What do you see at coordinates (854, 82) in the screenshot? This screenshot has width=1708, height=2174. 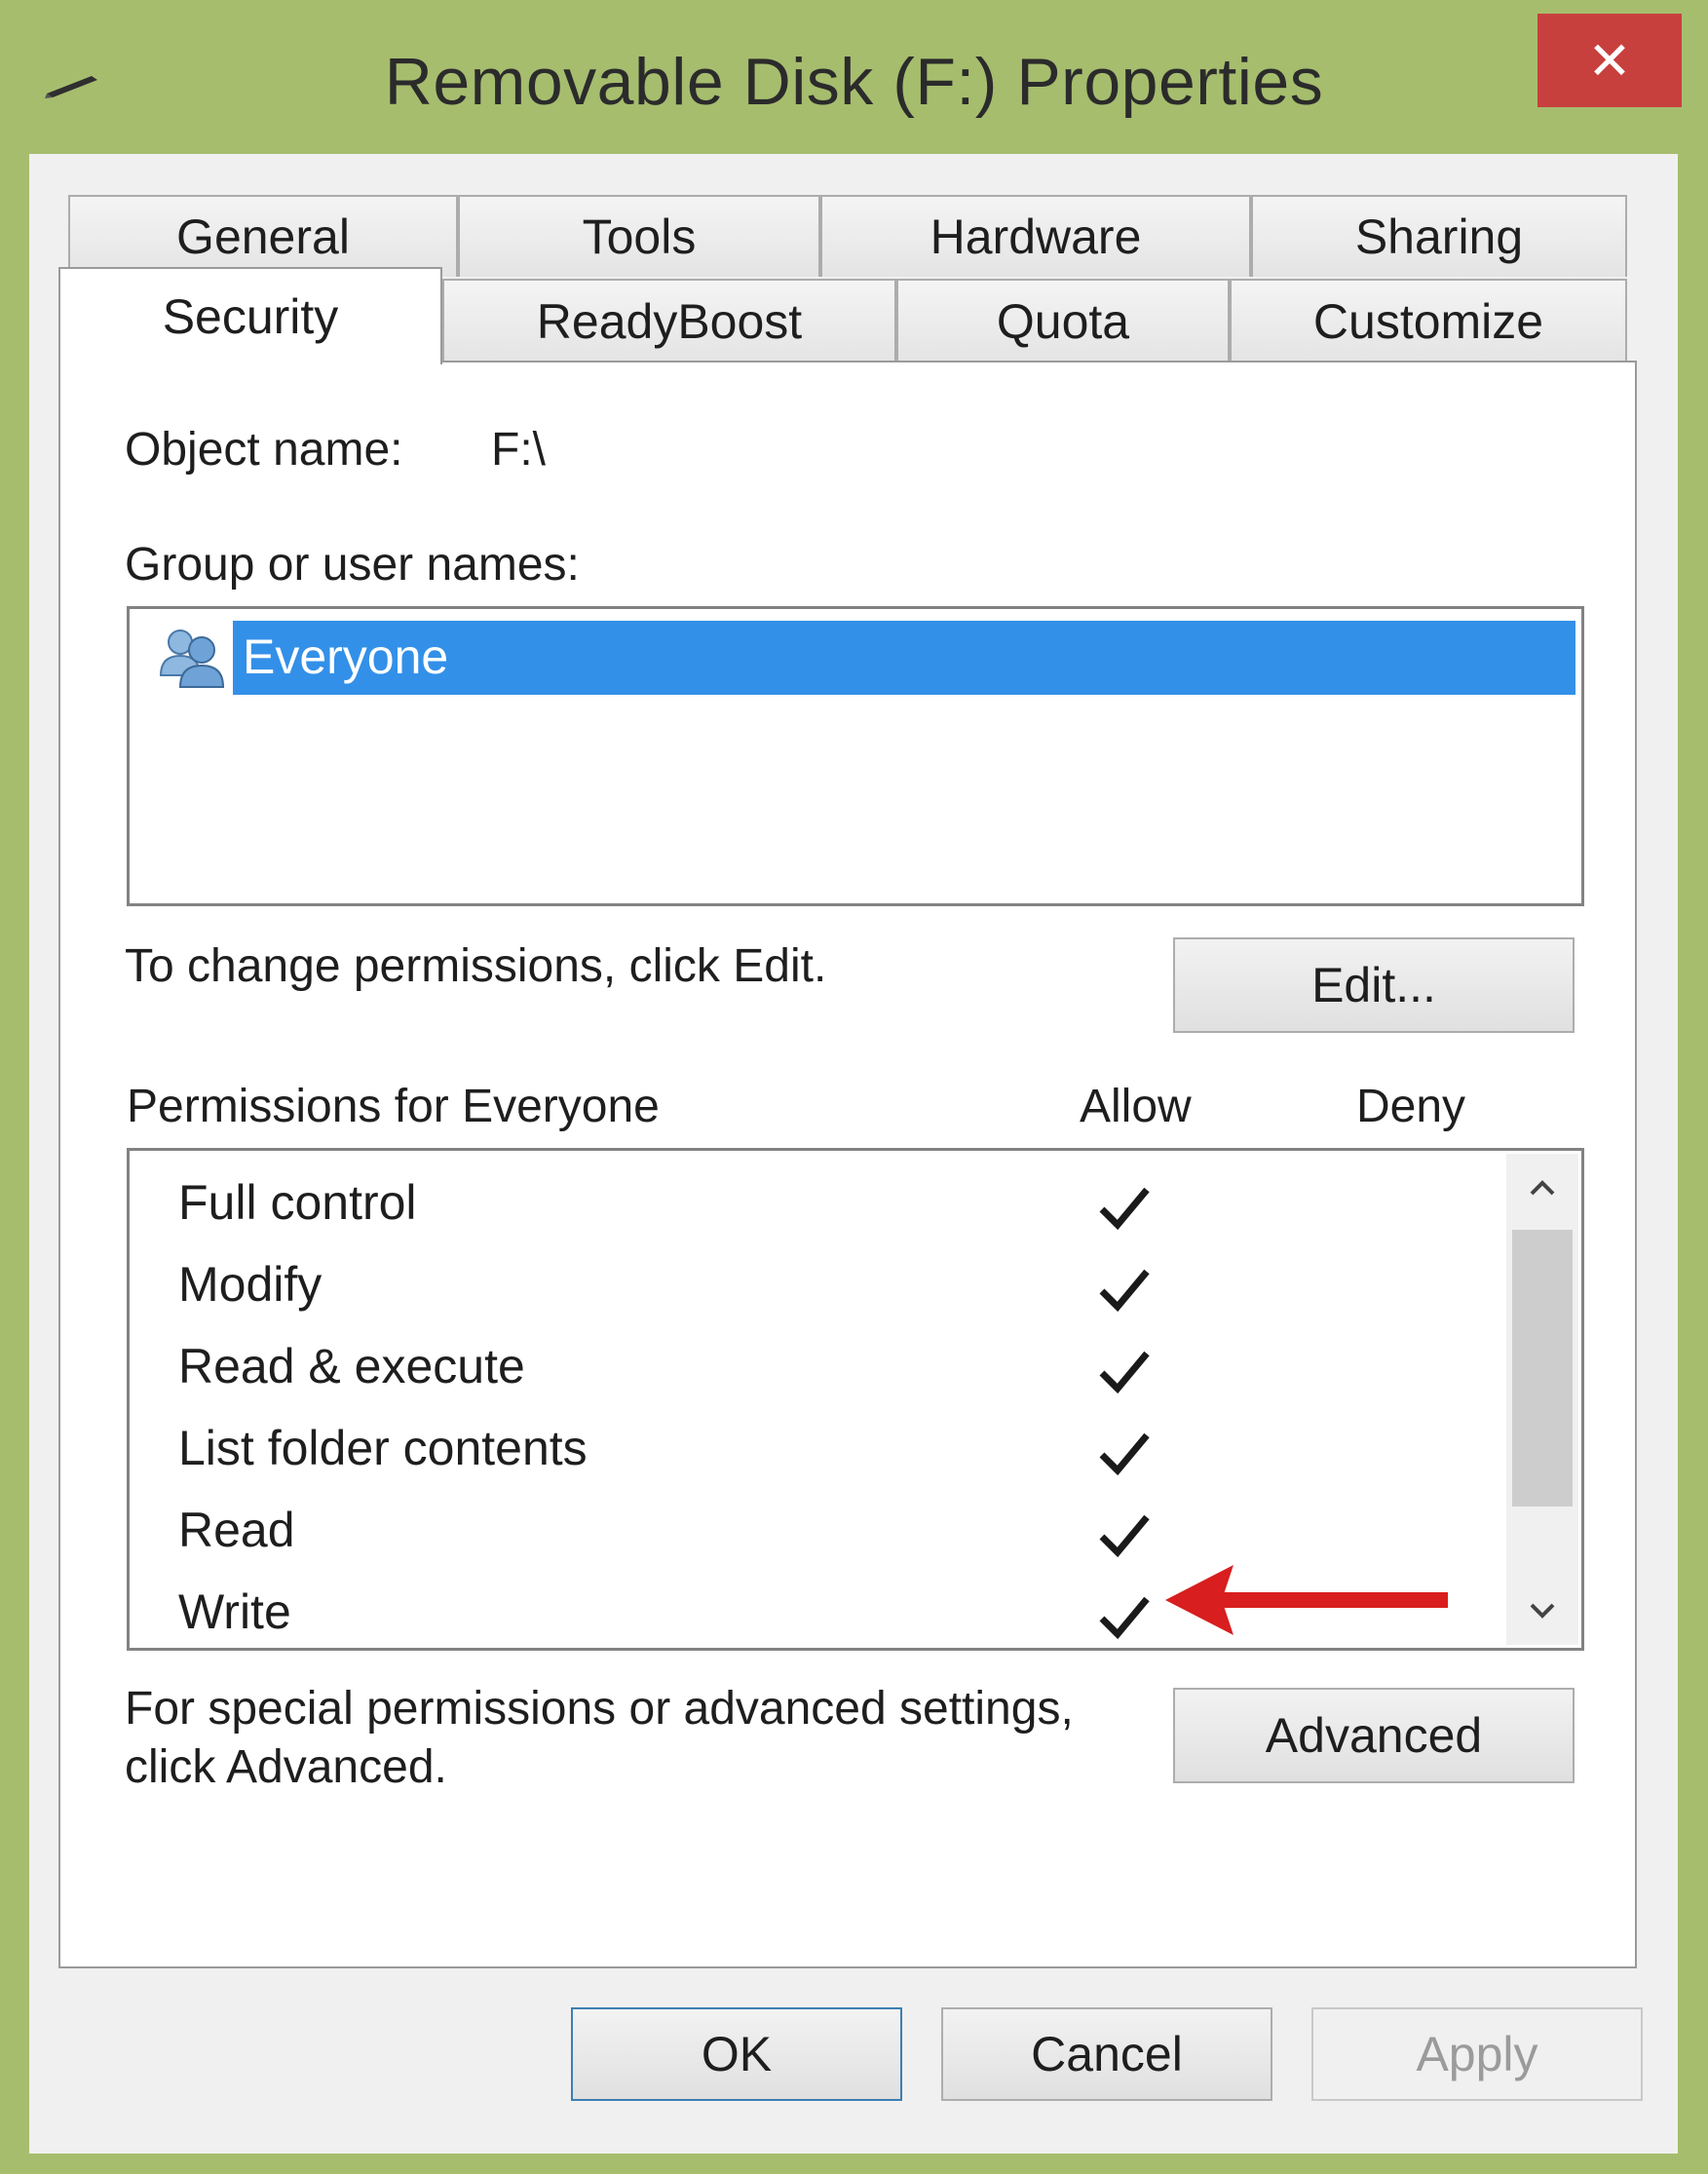 I see `window-title: Removable Disk (F:) Properties` at bounding box center [854, 82].